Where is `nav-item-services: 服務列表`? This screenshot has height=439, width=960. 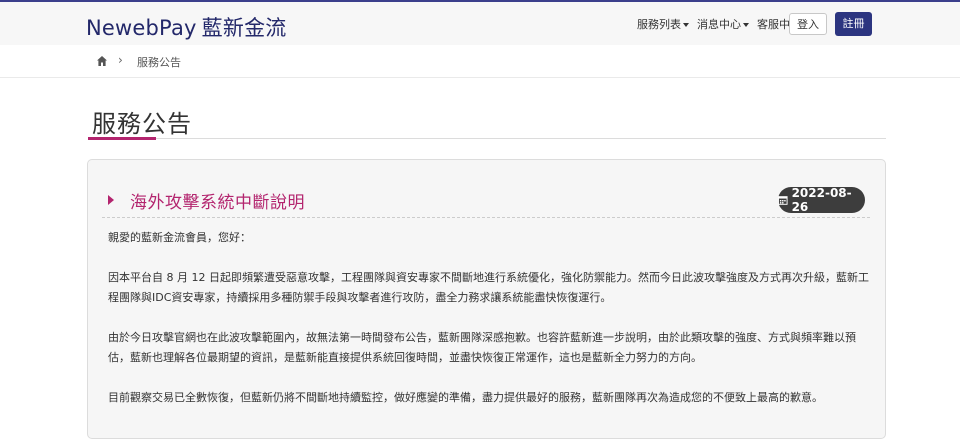
nav-item-services: 服務列表 is located at coordinates (663, 24).